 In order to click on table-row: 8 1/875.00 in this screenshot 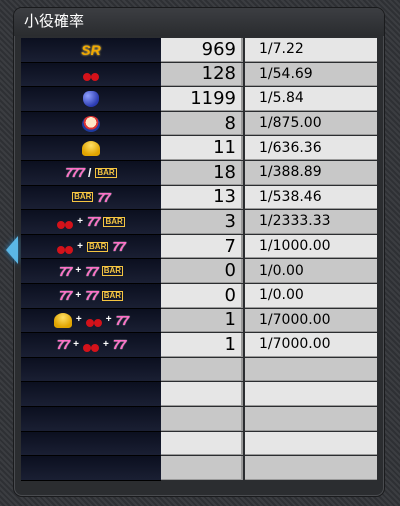, I will do `click(199, 124)`.